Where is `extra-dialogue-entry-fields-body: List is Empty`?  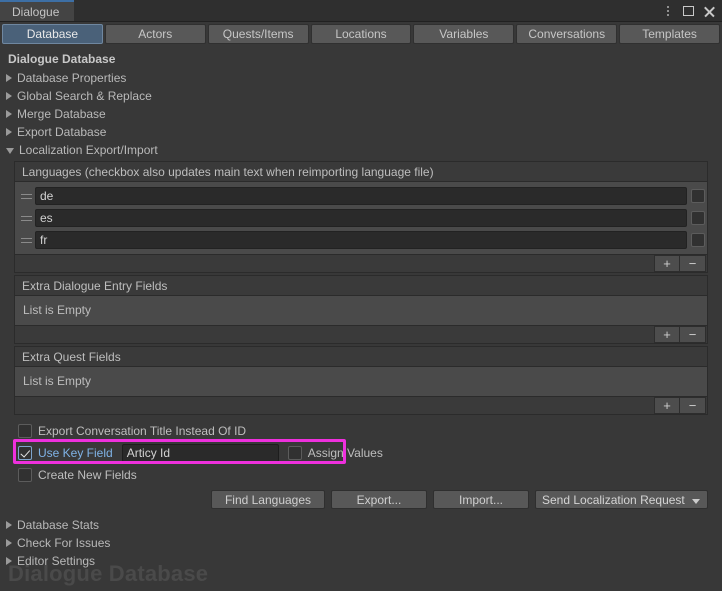 extra-dialogue-entry-fields-body: List is Empty is located at coordinates (361, 310).